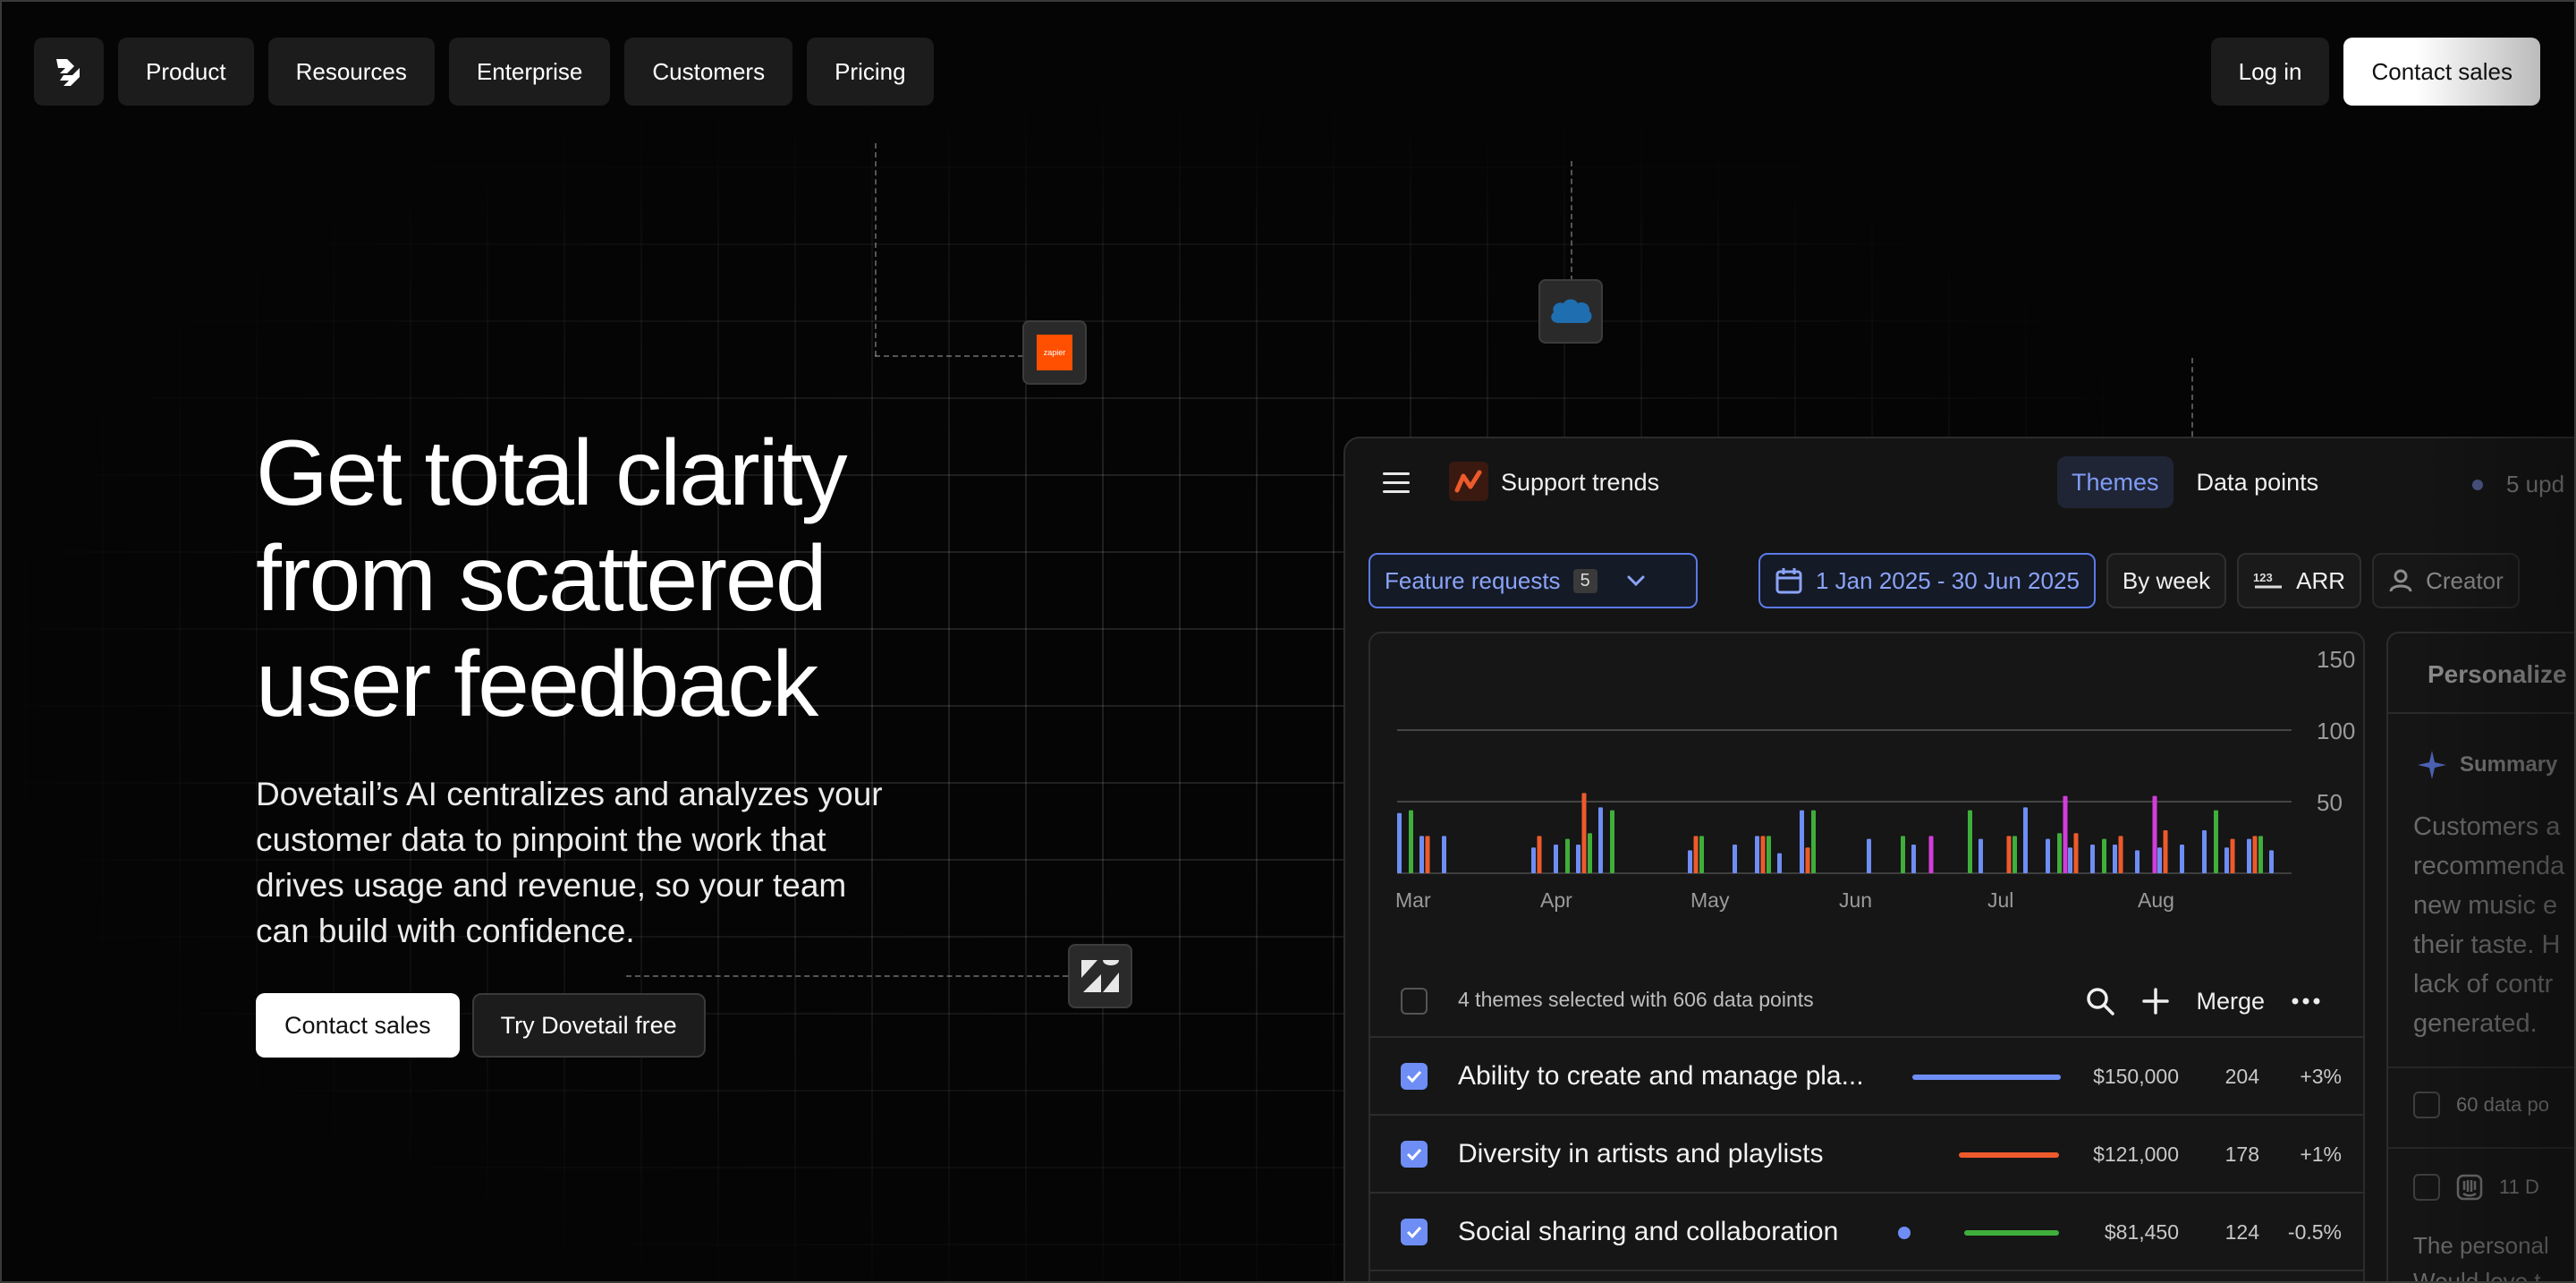 The height and width of the screenshot is (1283, 2576). What do you see at coordinates (2432, 765) in the screenshot?
I see `sparkle-icon` at bounding box center [2432, 765].